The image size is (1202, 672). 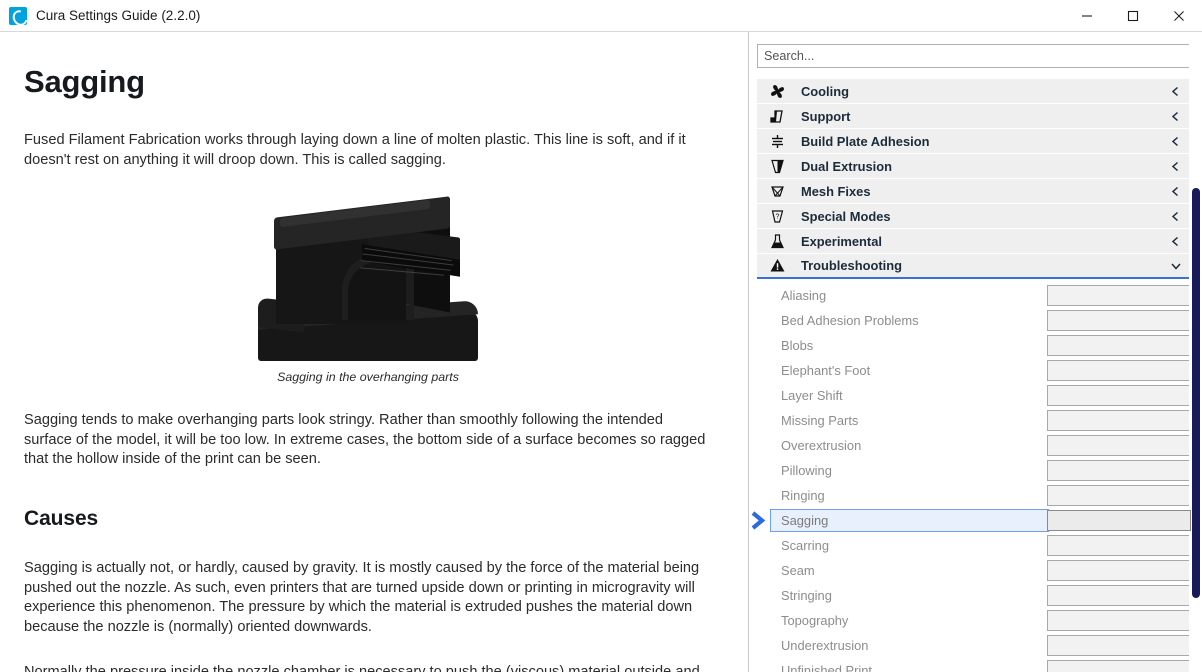 I want to click on figure-caption: Sagging in the overhanging parts, so click(x=368, y=377).